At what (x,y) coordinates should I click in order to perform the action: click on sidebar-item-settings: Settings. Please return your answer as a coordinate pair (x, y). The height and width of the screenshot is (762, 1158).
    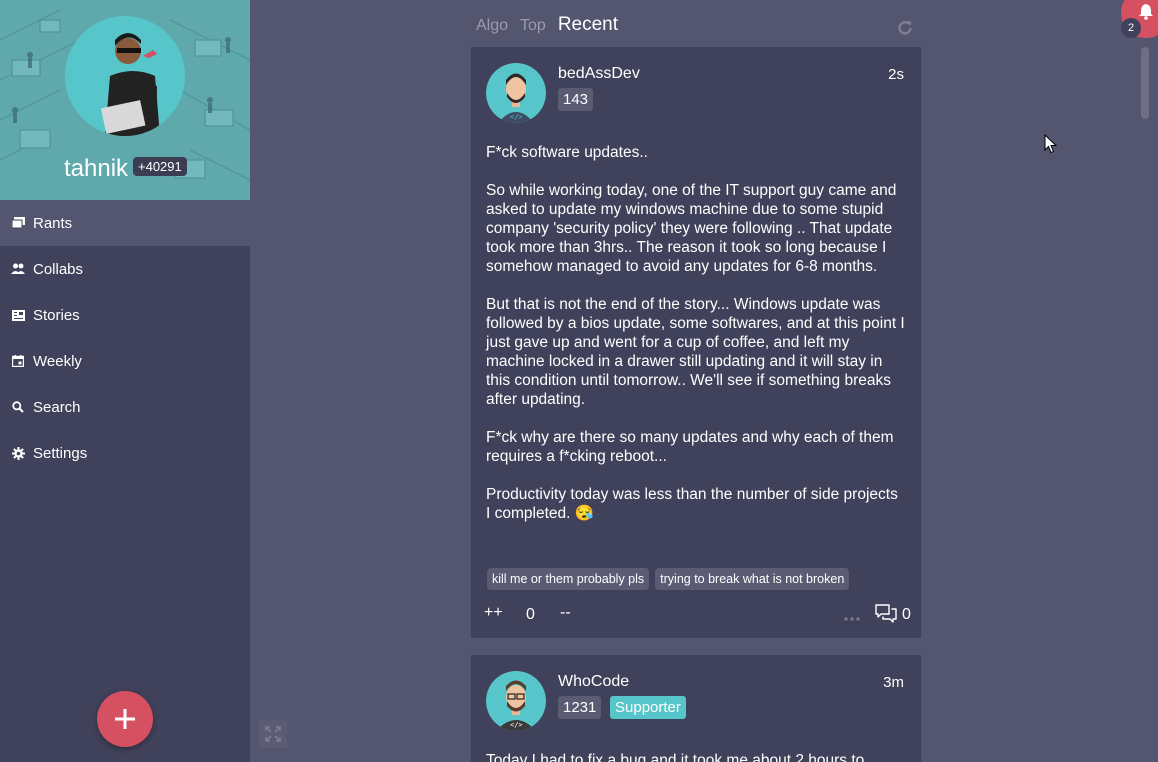
    Looking at the image, I should click on (125, 453).